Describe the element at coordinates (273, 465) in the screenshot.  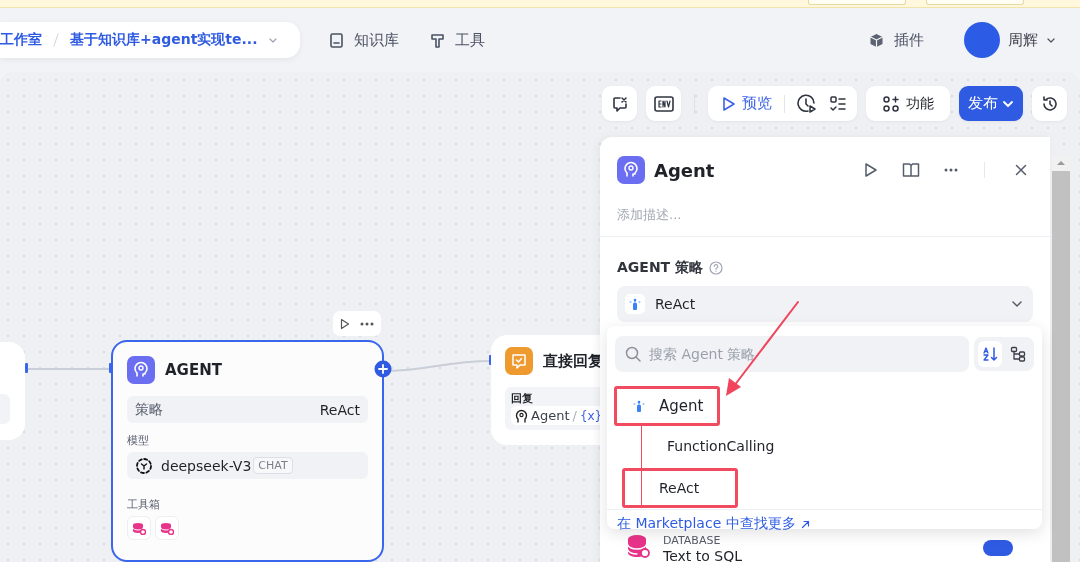
I see `model-tag: CHAT` at that location.